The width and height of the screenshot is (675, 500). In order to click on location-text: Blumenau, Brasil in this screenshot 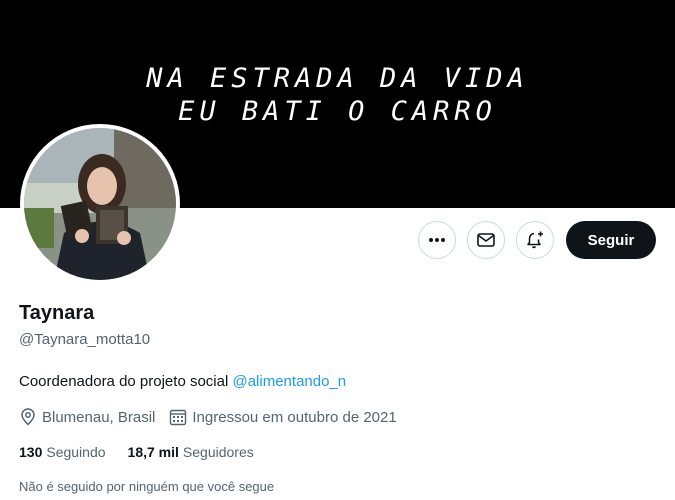, I will do `click(99, 417)`.